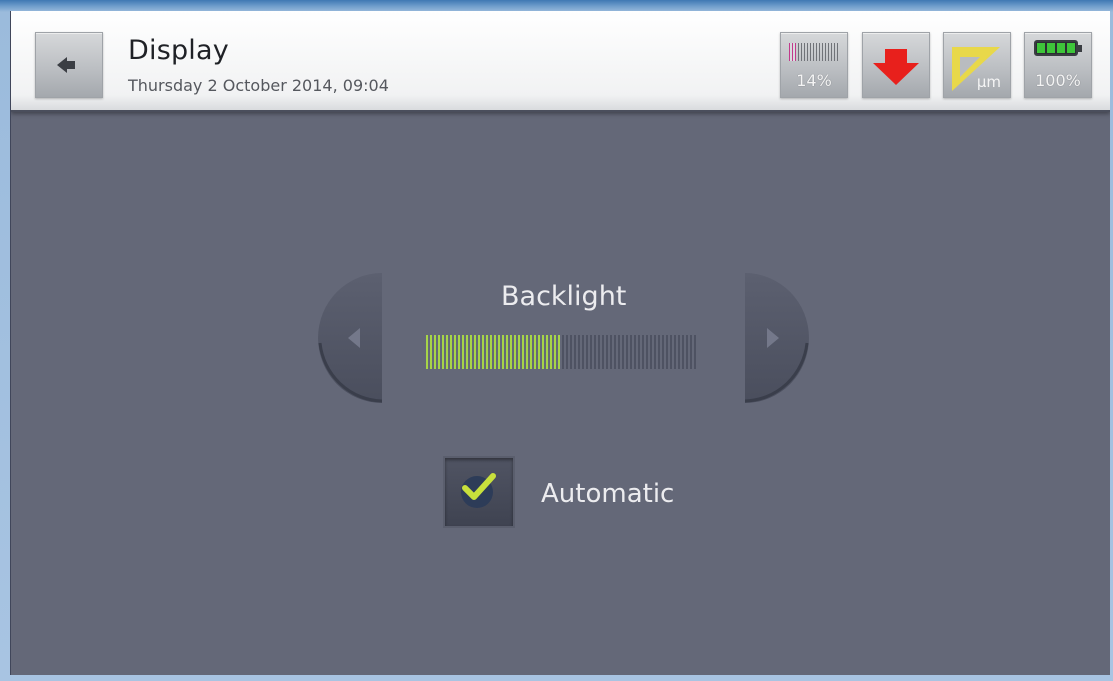 Image resolution: width=1113 pixels, height=681 pixels. Describe the element at coordinates (1058, 65) in the screenshot. I see `battery-status: 100%` at that location.